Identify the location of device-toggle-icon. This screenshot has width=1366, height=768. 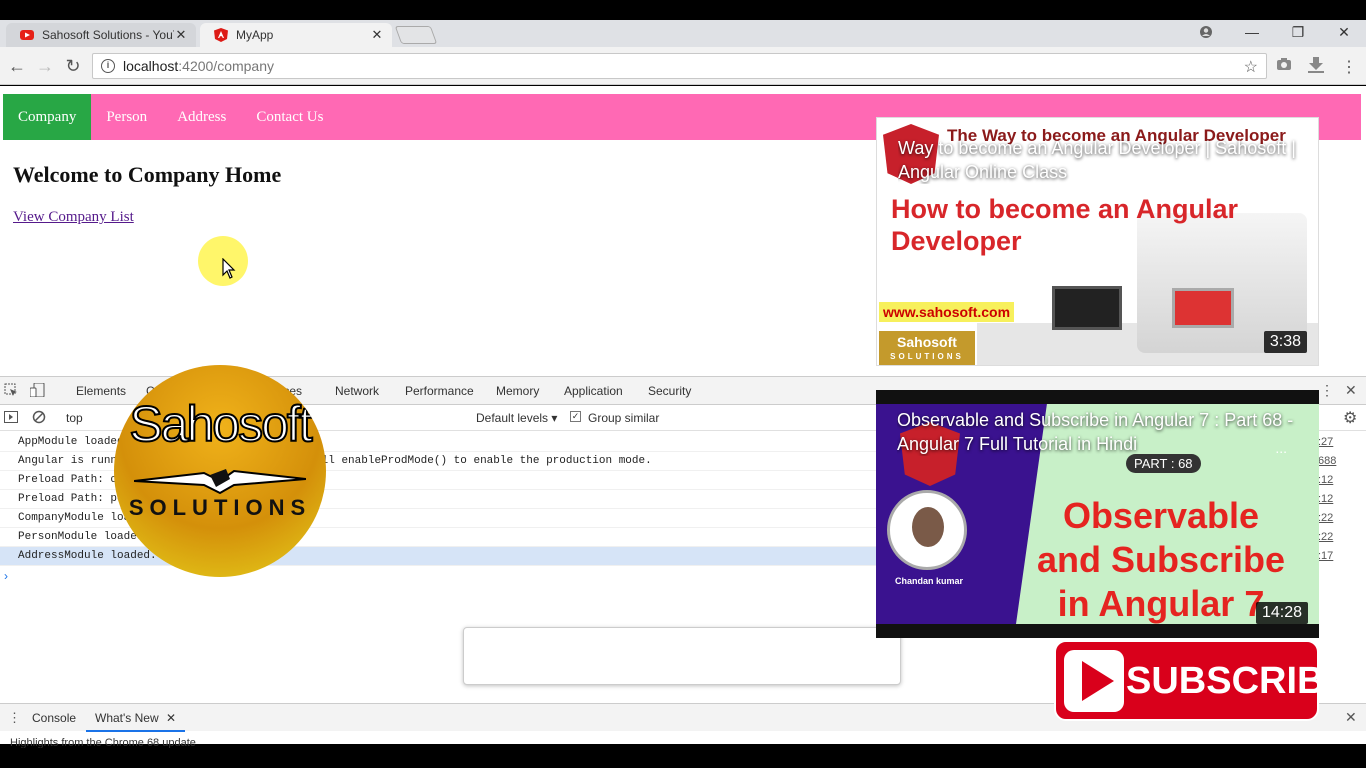
(37, 391).